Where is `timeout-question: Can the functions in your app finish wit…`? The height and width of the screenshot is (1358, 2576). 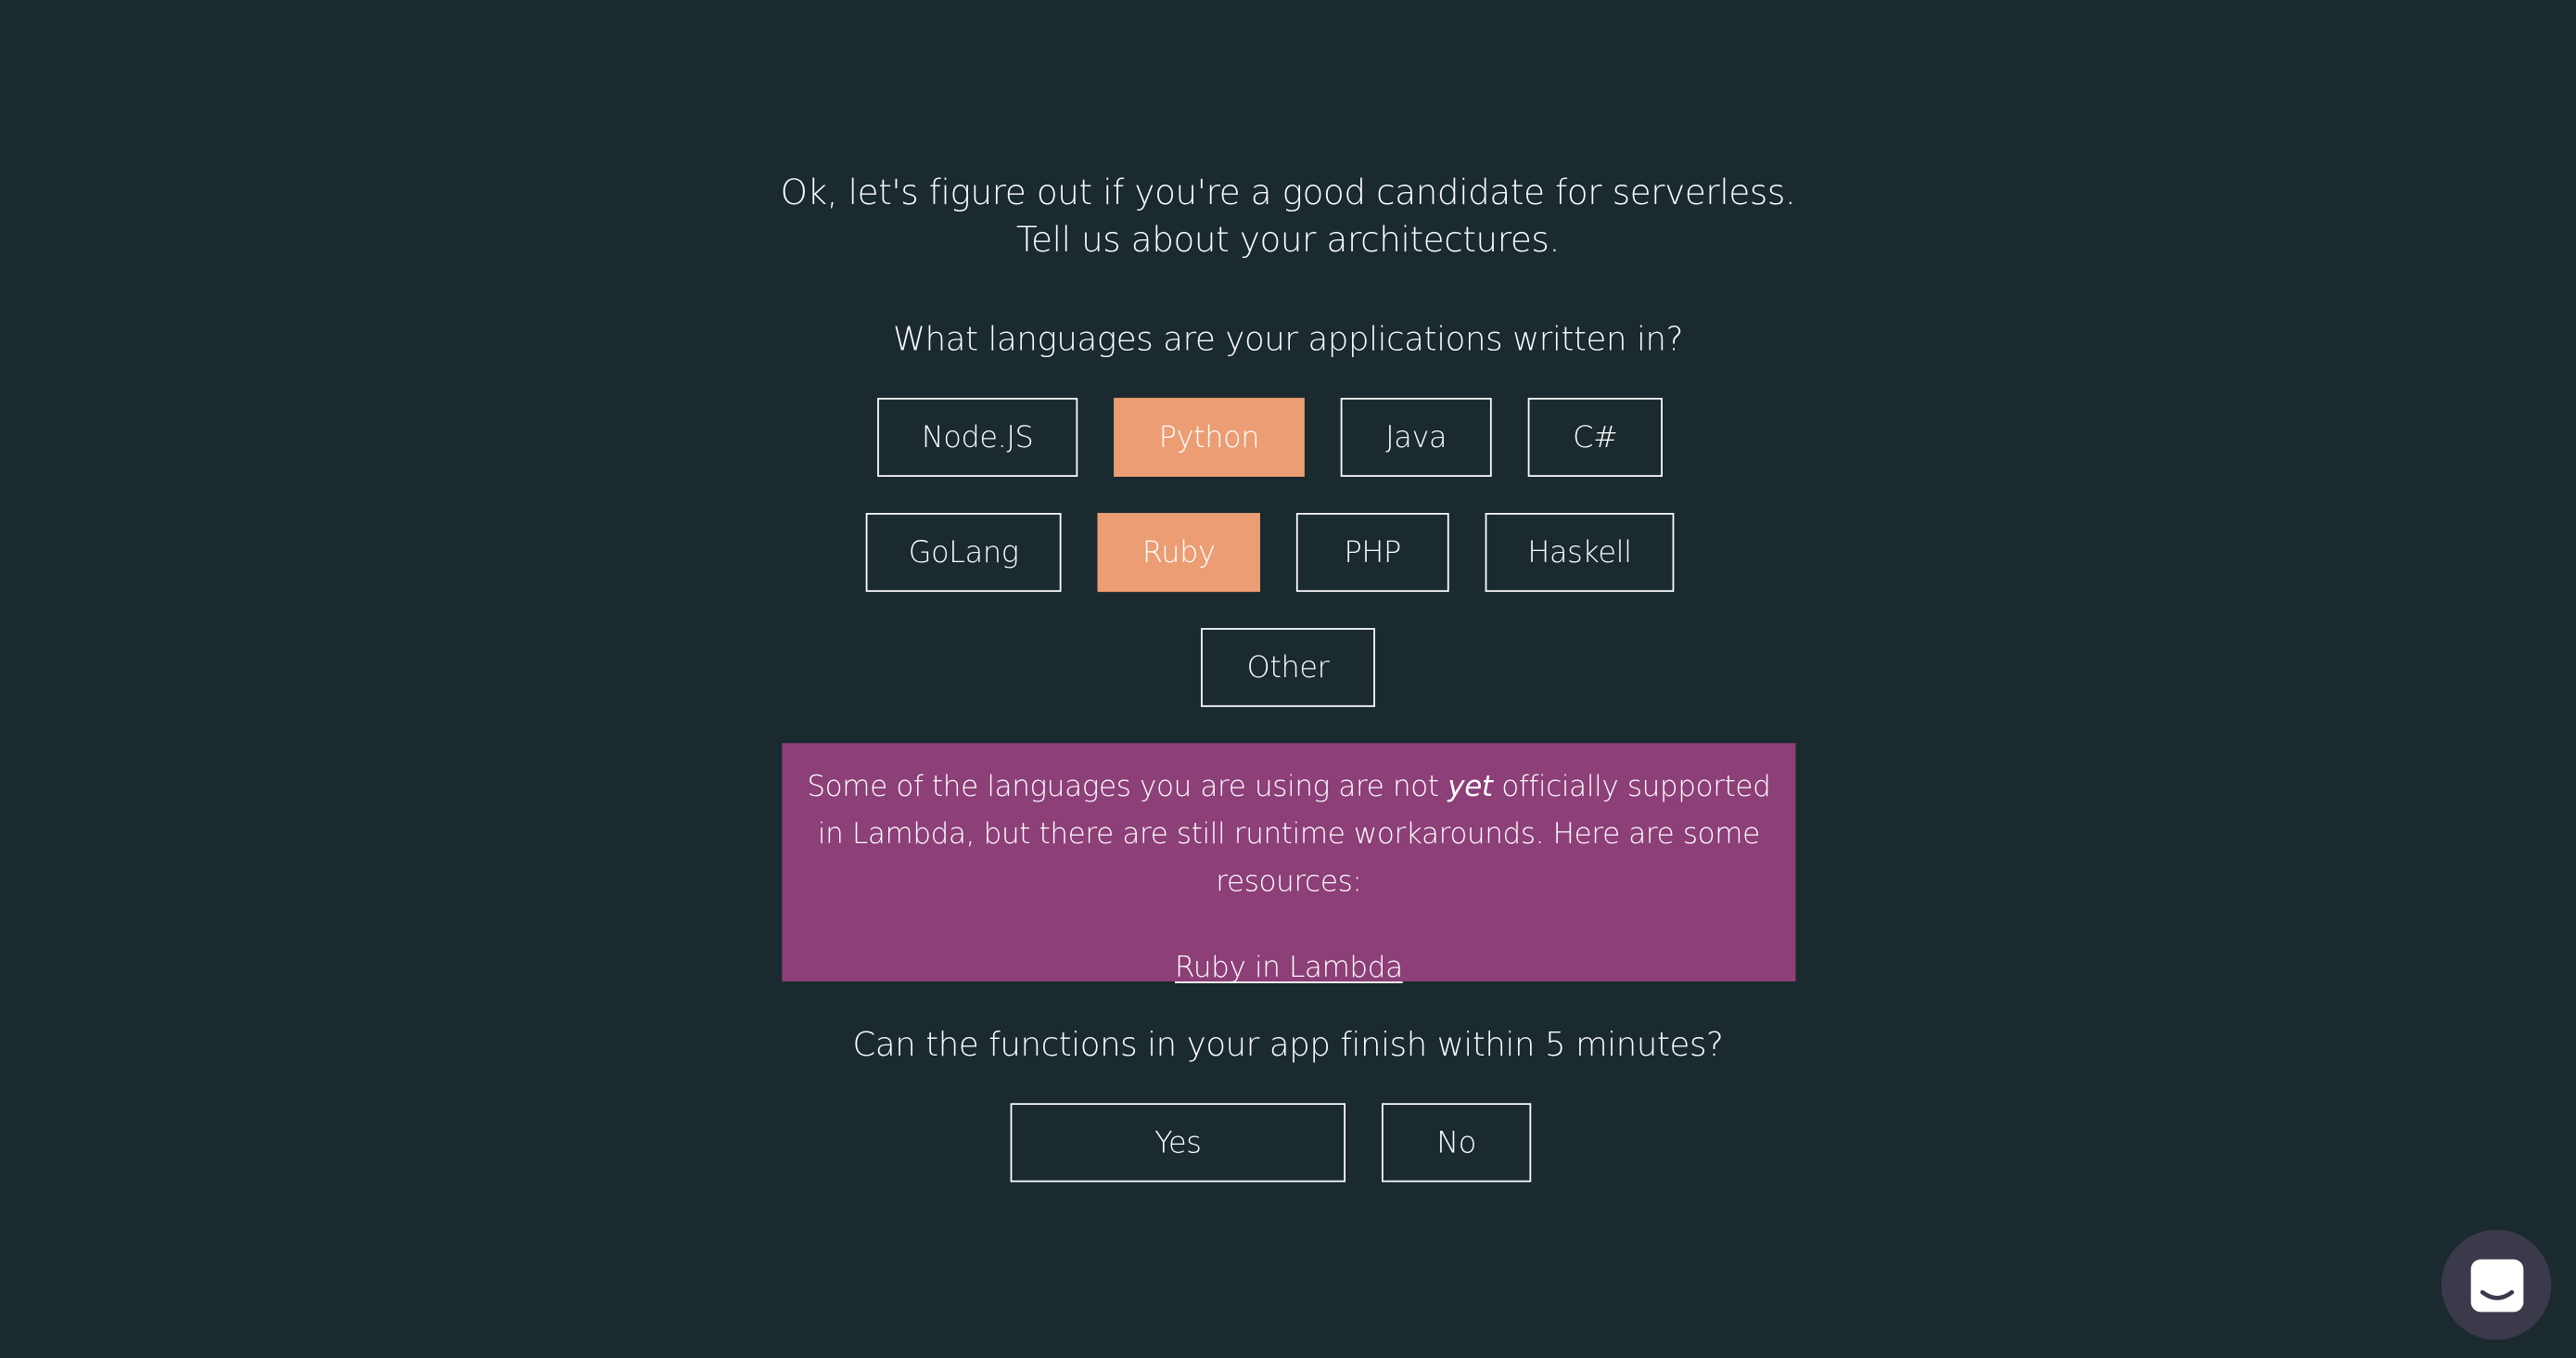 timeout-question: Can the functions in your app finish wit… is located at coordinates (1288, 1044).